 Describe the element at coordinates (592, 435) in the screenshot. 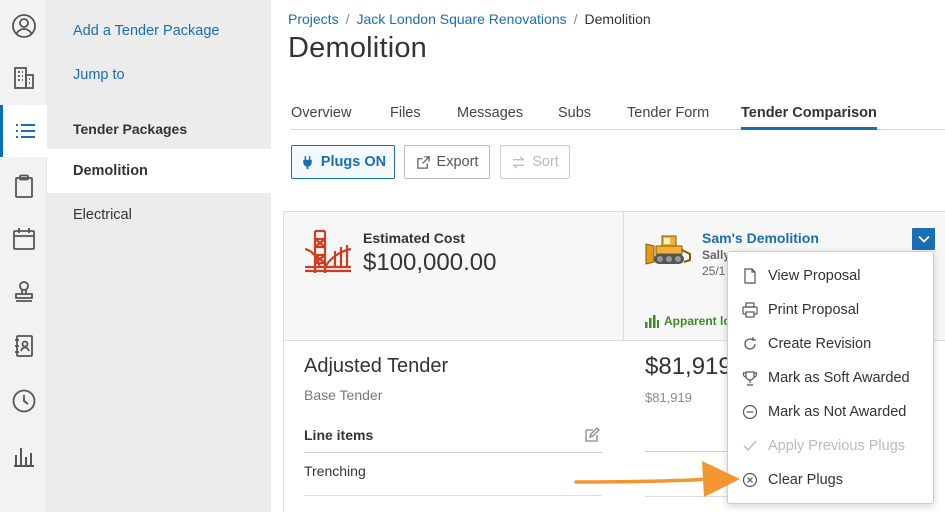

I see `edit-icon` at that location.